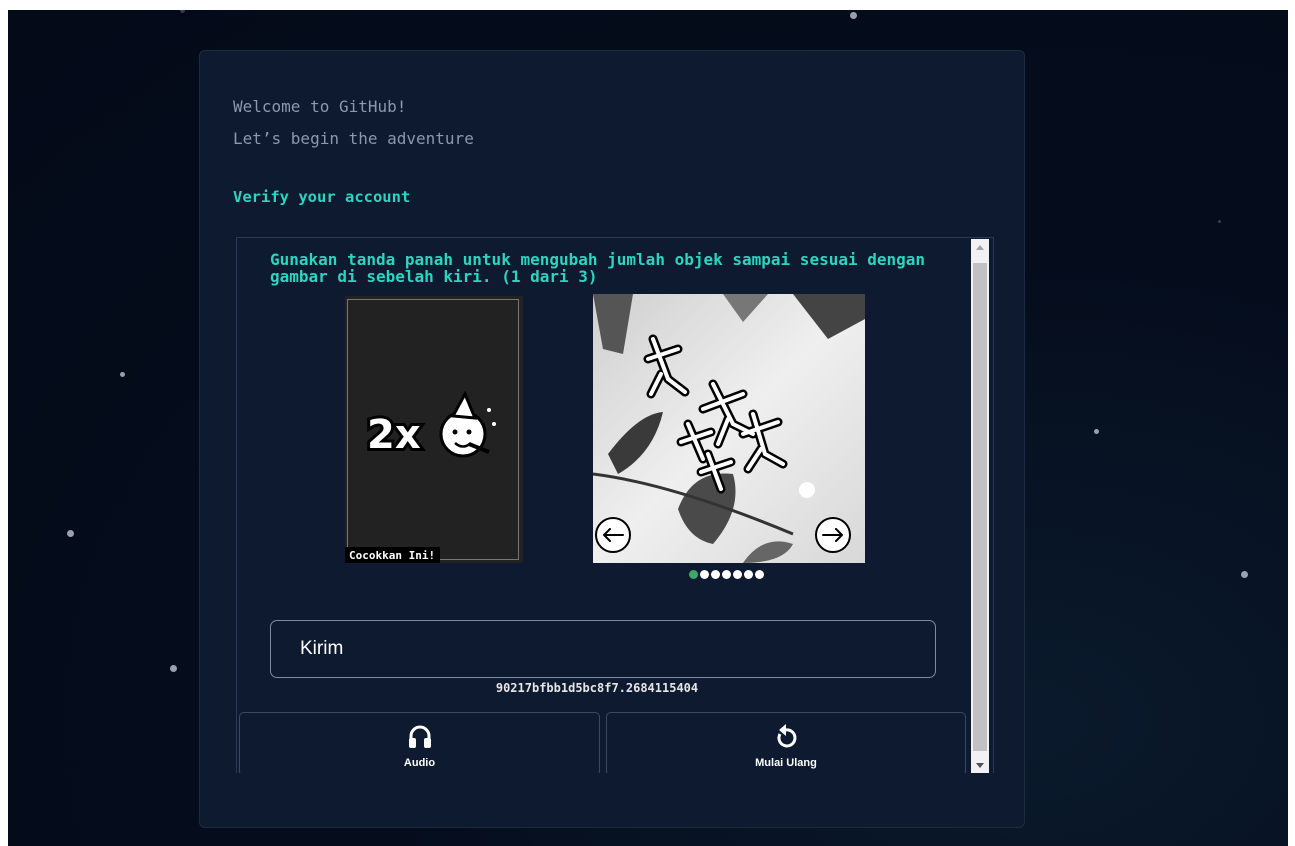 This screenshot has height=846, width=1295. I want to click on reference-image: 2x Cocokkan Ini!, so click(434, 429).